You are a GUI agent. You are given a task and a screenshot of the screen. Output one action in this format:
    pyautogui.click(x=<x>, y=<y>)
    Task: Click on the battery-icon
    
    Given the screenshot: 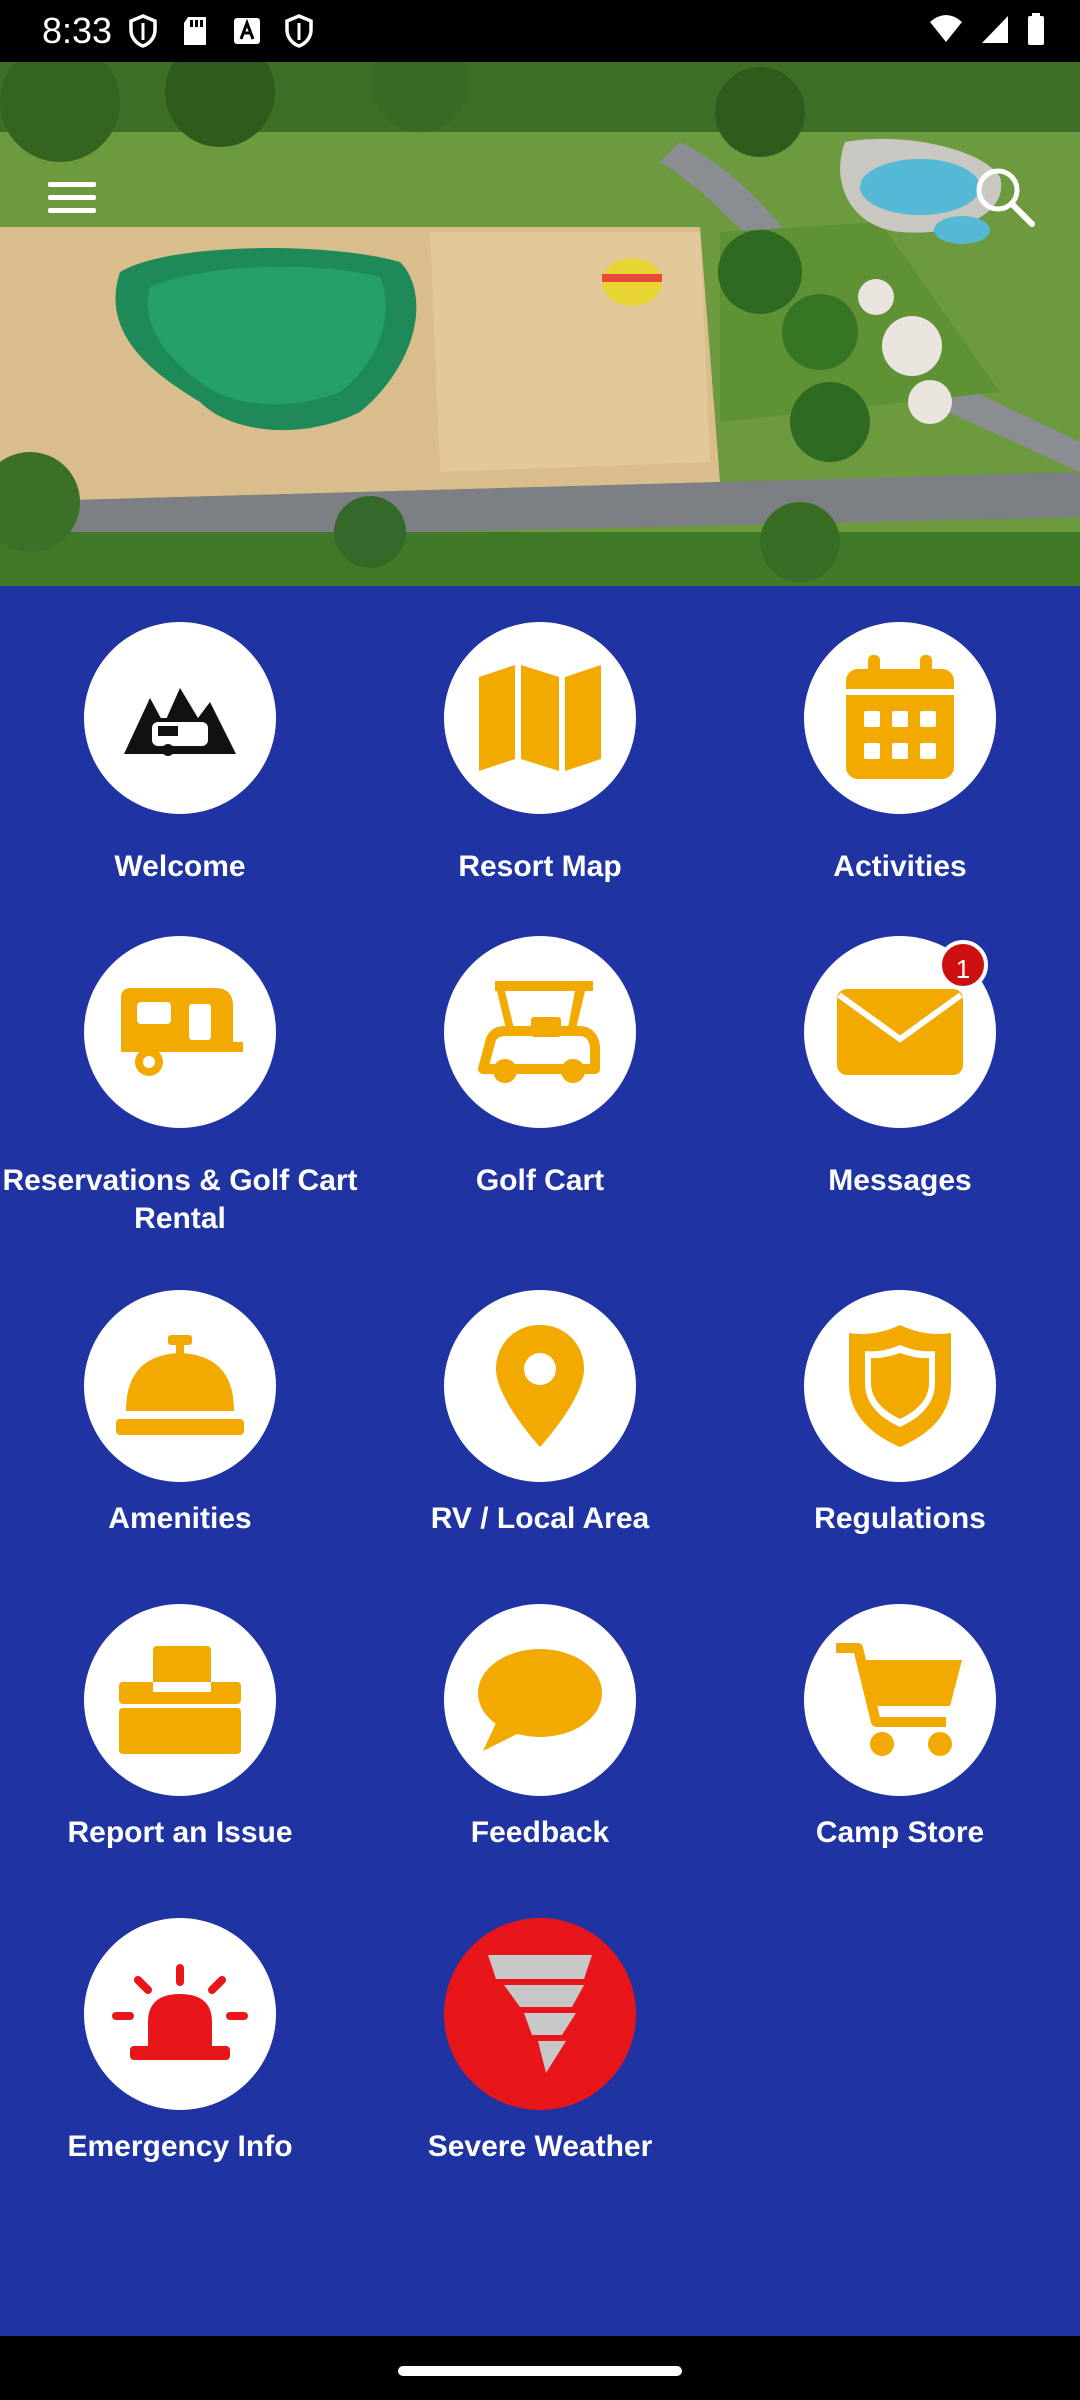 What is the action you would take?
    pyautogui.click(x=1036, y=29)
    